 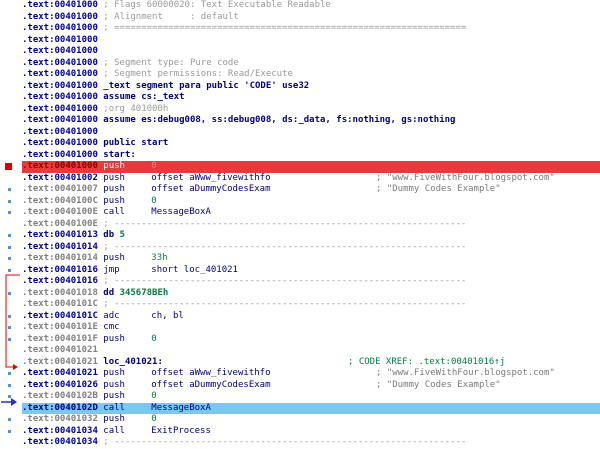 What do you see at coordinates (114, 212) in the screenshot?
I see `instruction-mnemonic: call` at bounding box center [114, 212].